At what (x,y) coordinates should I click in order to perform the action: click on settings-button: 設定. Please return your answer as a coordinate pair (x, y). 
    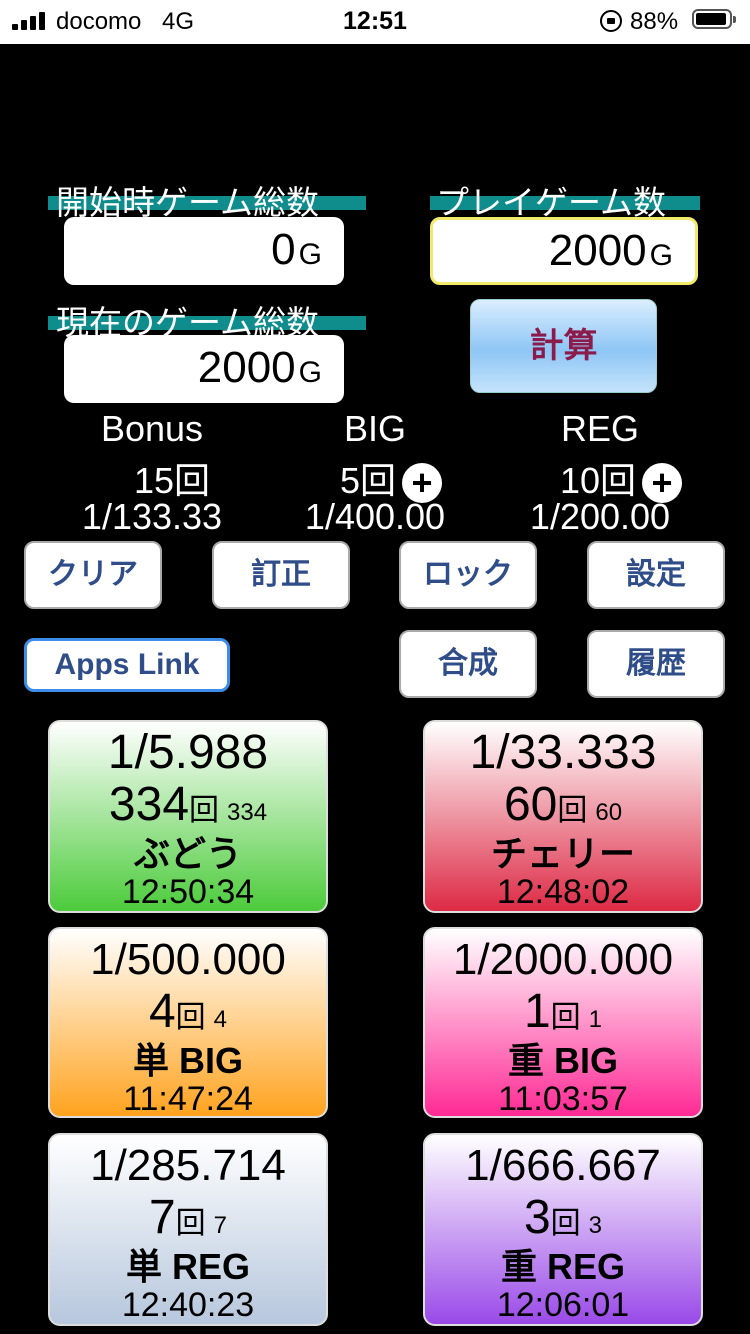
    Looking at the image, I should click on (656, 575).